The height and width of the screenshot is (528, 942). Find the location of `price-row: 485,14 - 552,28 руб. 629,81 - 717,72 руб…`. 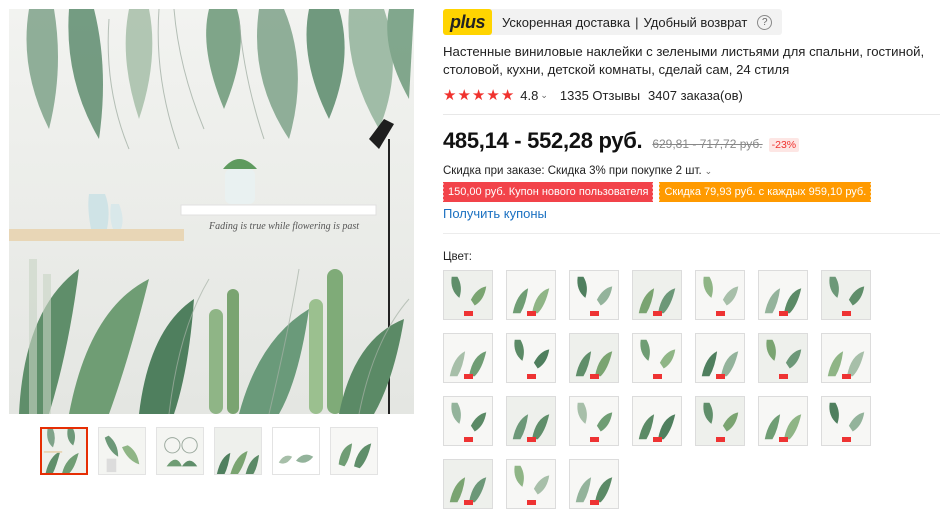

price-row: 485,14 - 552,28 руб. 629,81 - 717,72 руб… is located at coordinates (690, 141).